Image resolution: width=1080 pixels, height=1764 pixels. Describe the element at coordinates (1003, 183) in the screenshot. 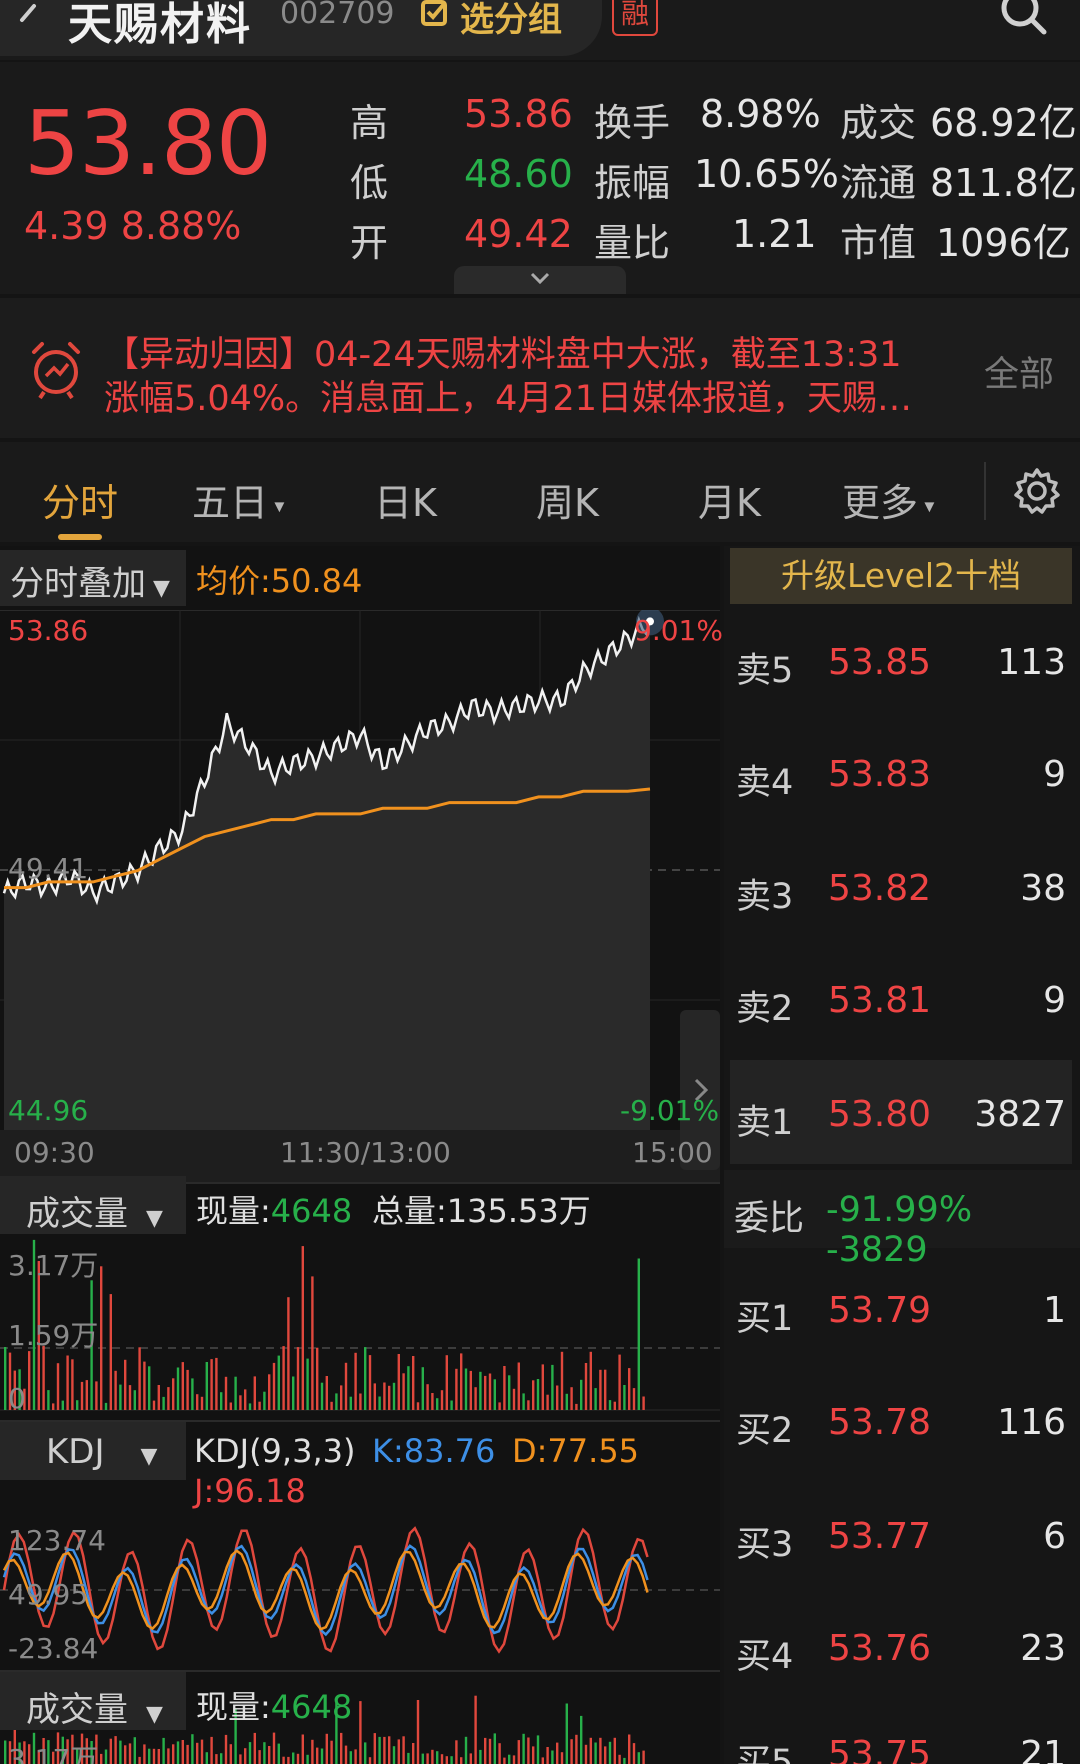

I see `quote-value-float: 811.8亿` at that location.